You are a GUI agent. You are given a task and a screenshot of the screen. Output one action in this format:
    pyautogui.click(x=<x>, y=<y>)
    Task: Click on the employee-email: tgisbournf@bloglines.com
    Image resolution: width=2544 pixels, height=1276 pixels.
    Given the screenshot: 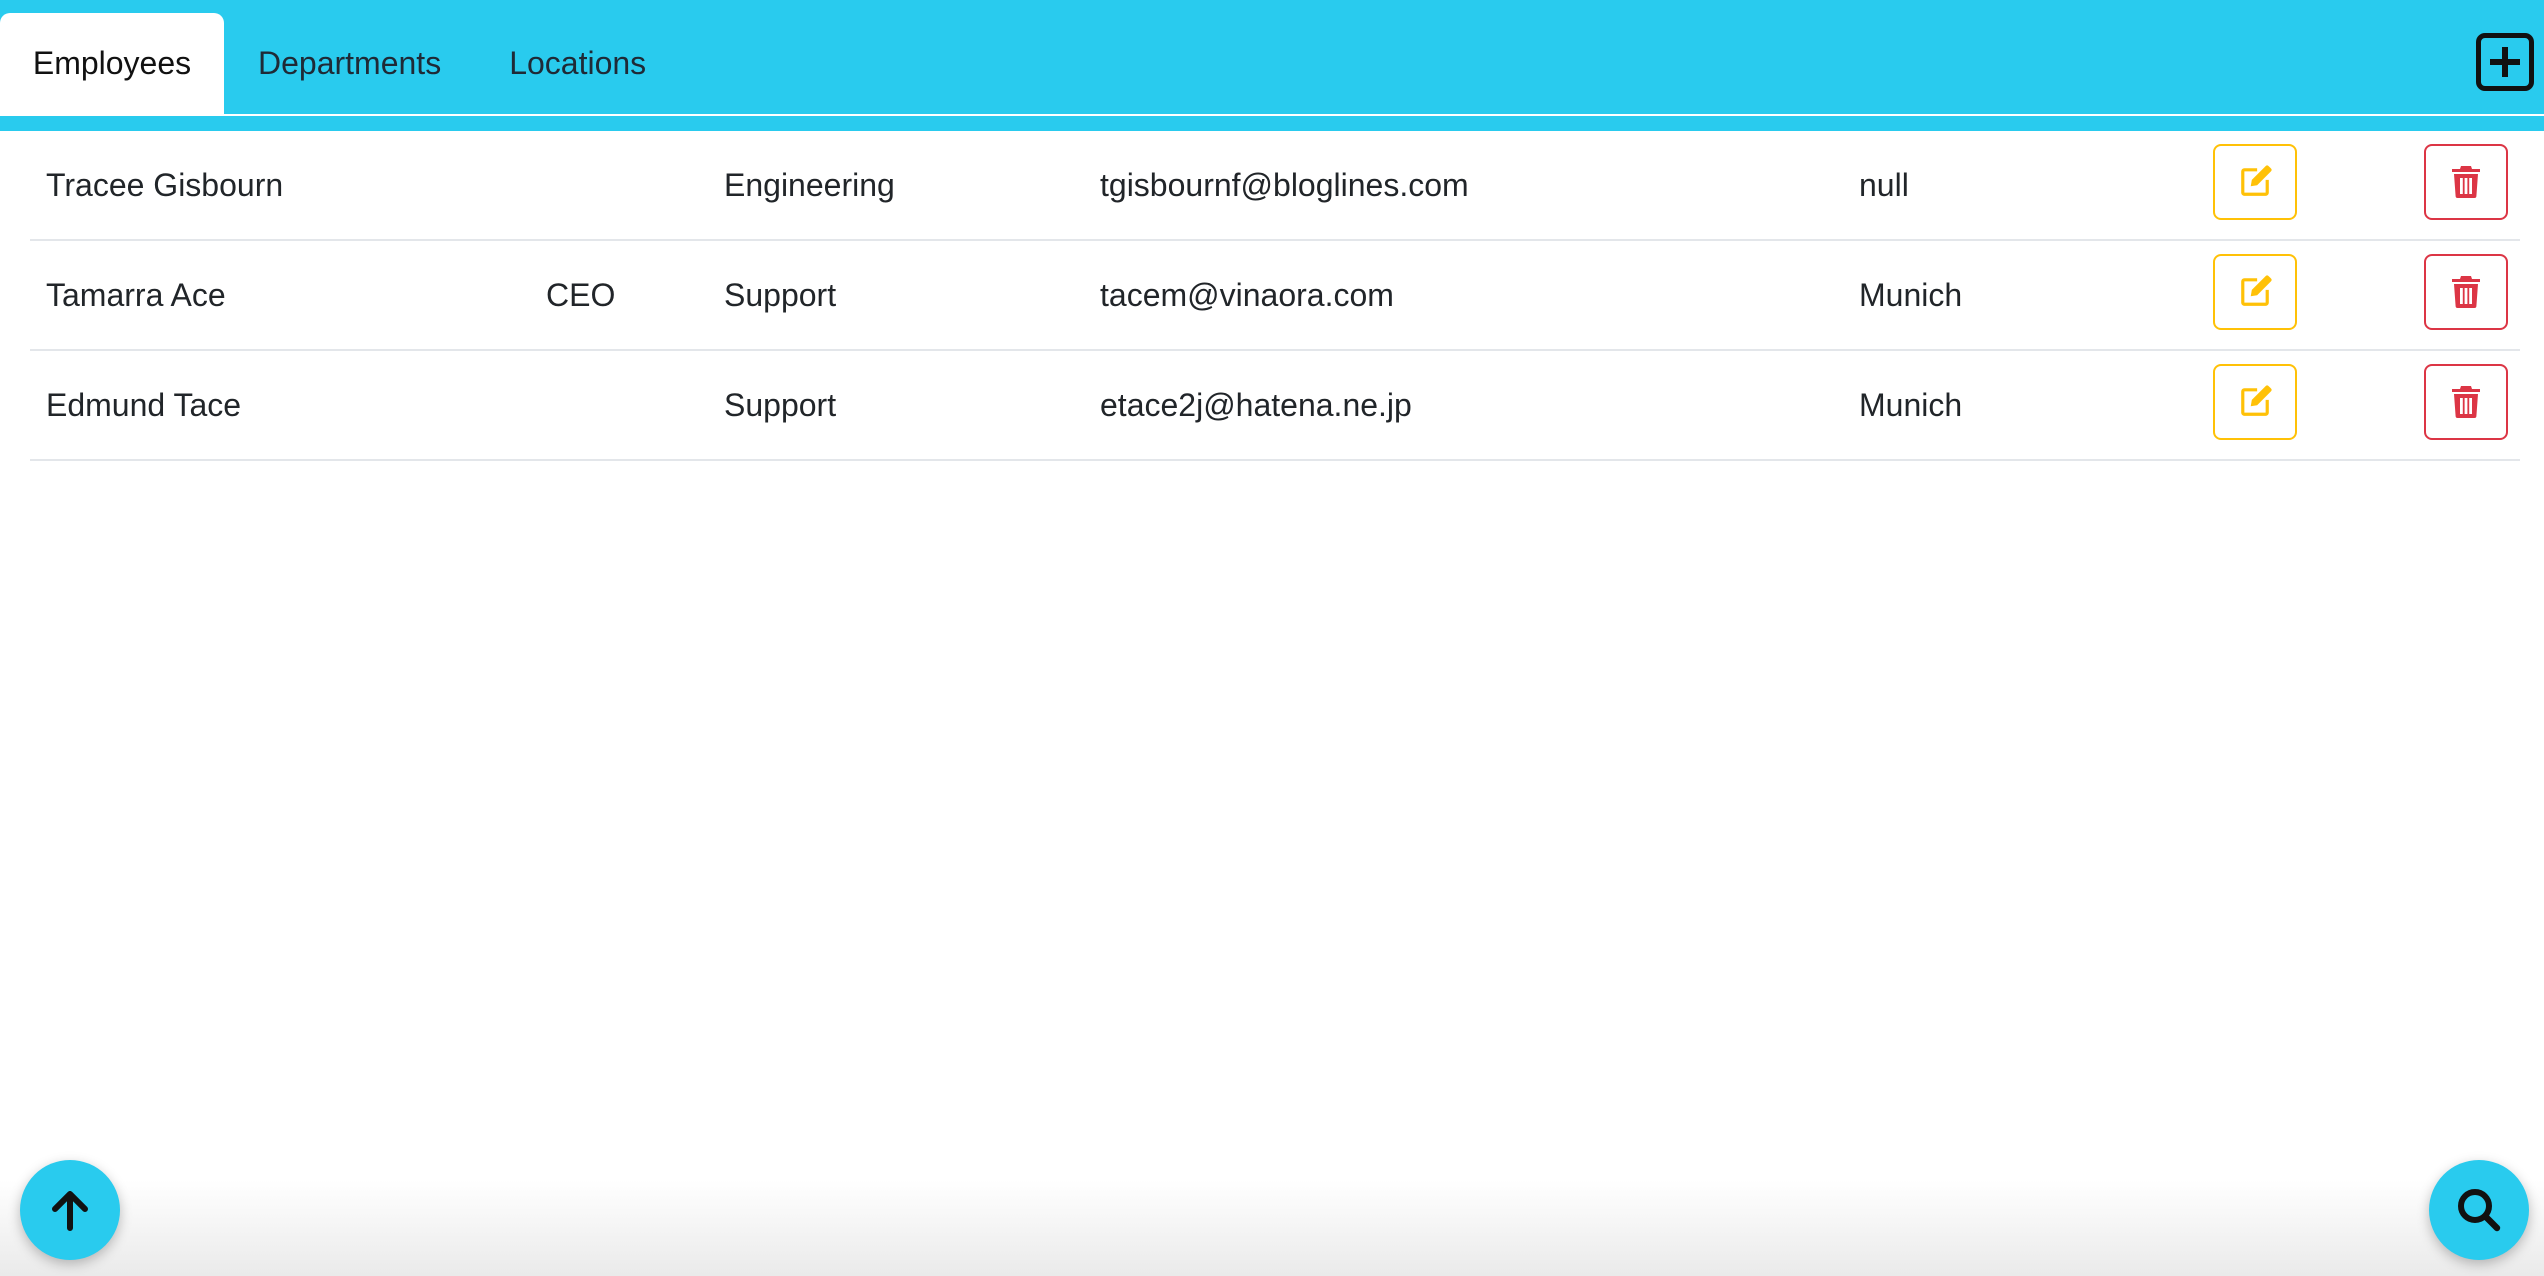 What is the action you would take?
    pyautogui.click(x=1284, y=184)
    